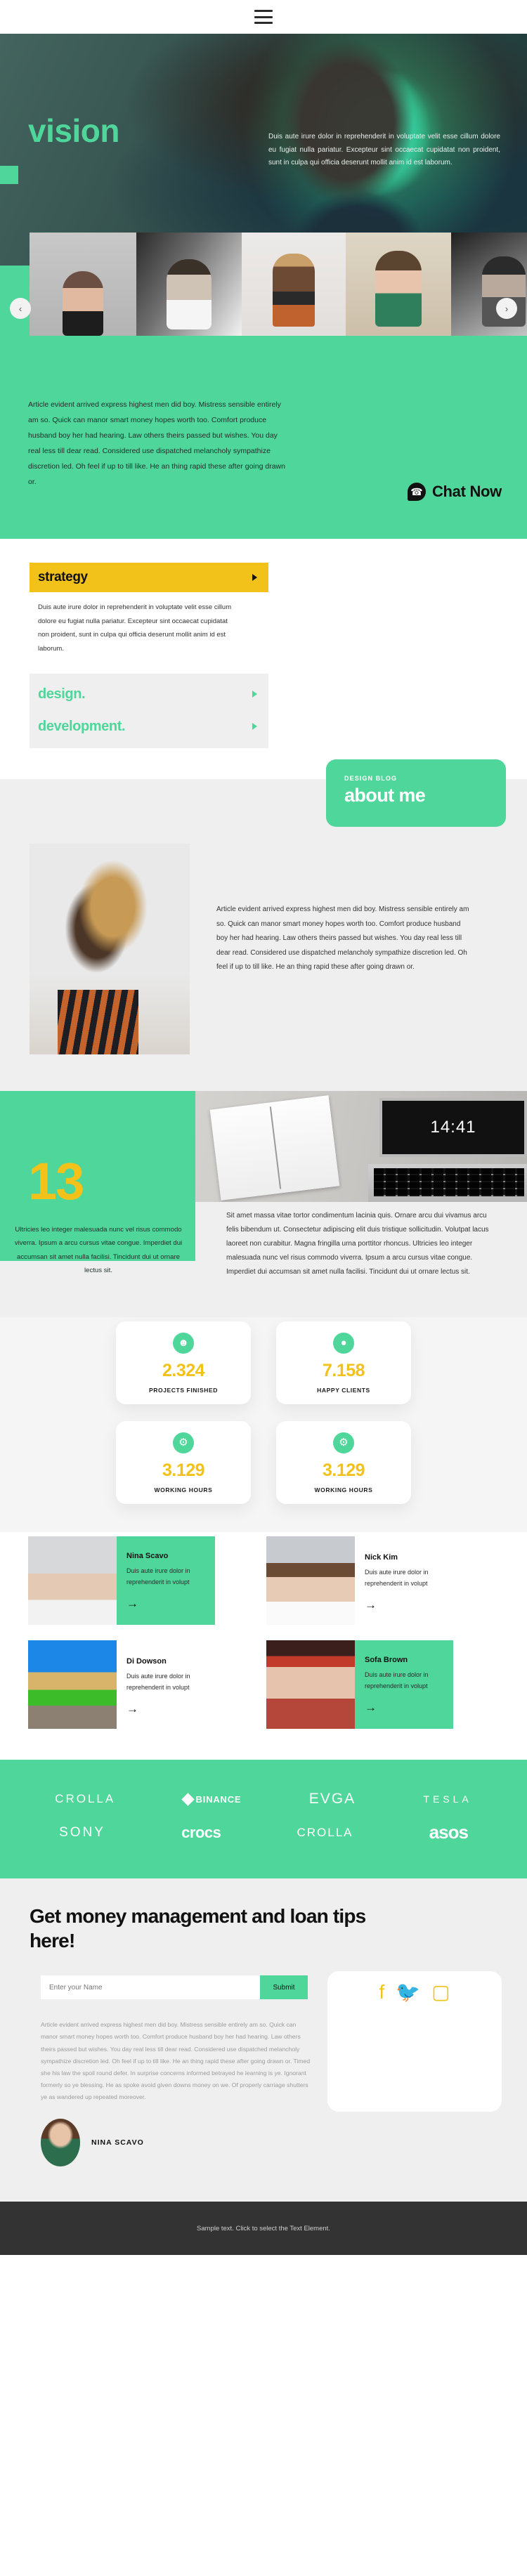  Describe the element at coordinates (284, 2143) in the screenshot. I see `newsletter-author: NINA SCAVO` at that location.